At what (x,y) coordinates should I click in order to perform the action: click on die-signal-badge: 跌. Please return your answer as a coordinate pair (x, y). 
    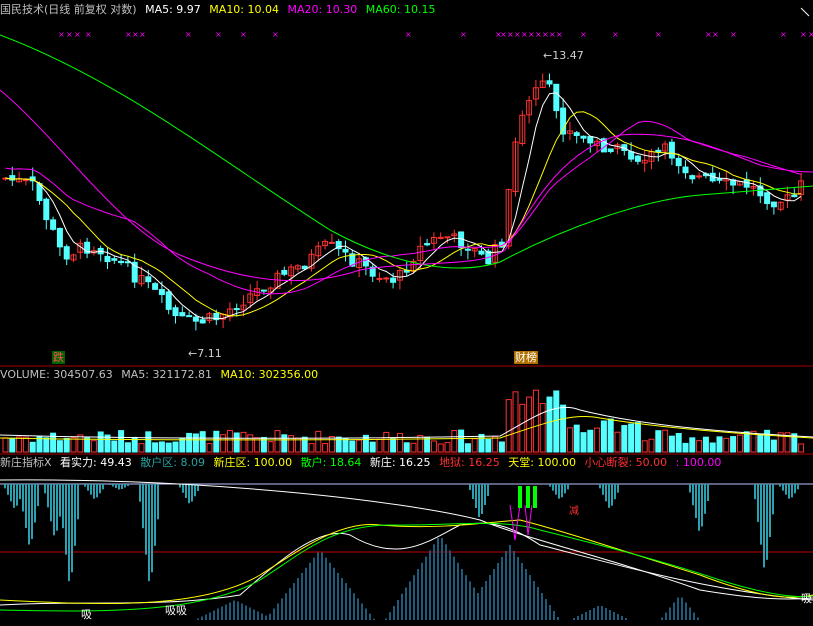
    Looking at the image, I should click on (58, 357).